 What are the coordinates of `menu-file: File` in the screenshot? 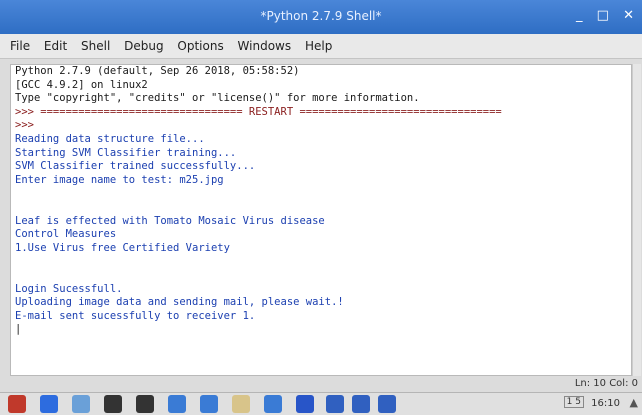 It's located at (20, 46).